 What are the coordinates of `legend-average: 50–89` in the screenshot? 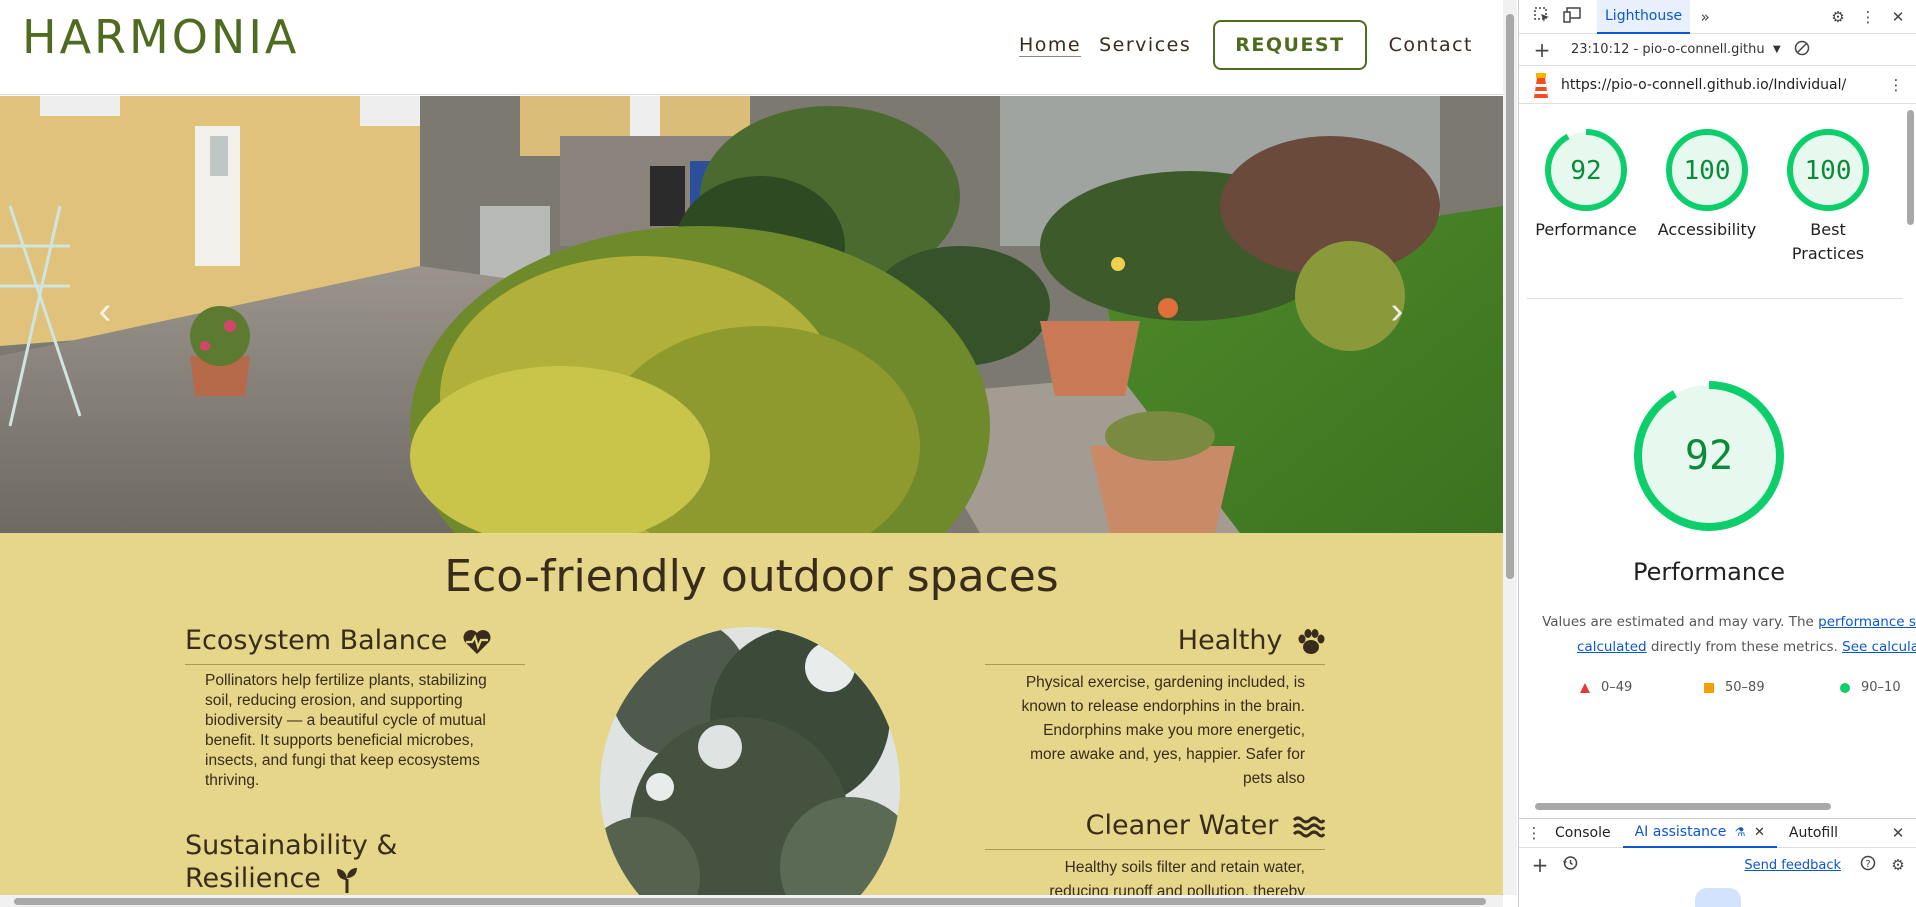 It's located at (1734, 687).